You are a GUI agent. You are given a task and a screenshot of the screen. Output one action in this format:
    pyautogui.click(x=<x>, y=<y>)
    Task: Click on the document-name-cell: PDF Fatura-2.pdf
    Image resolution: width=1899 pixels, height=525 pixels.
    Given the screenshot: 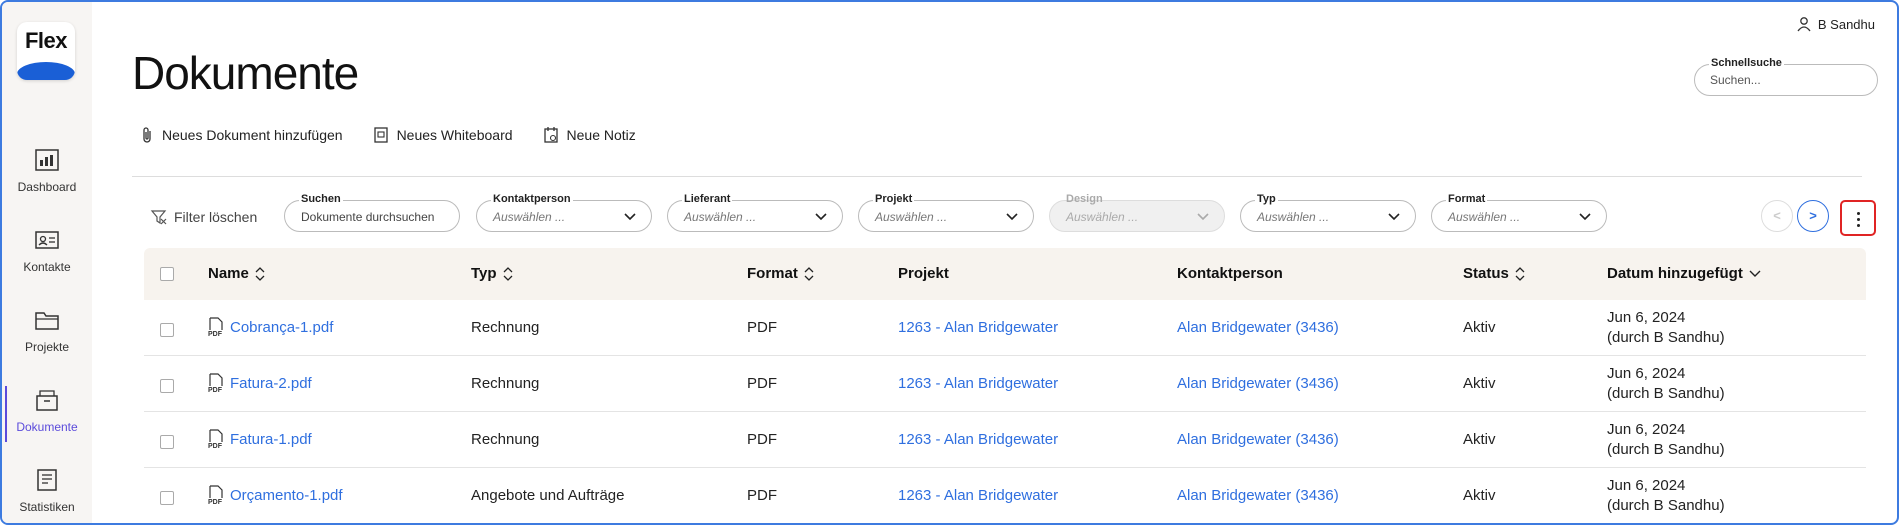 What is the action you would take?
    pyautogui.click(x=260, y=383)
    